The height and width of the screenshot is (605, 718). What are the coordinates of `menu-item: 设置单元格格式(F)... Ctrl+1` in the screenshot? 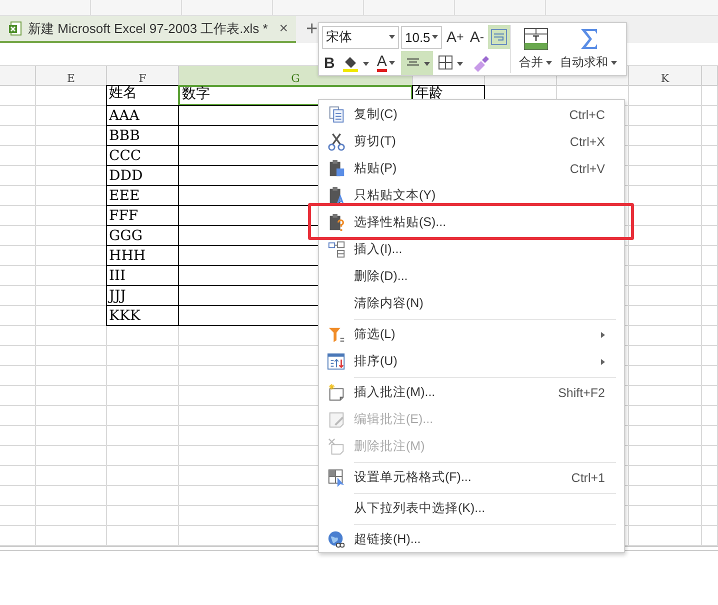 It's located at (471, 477).